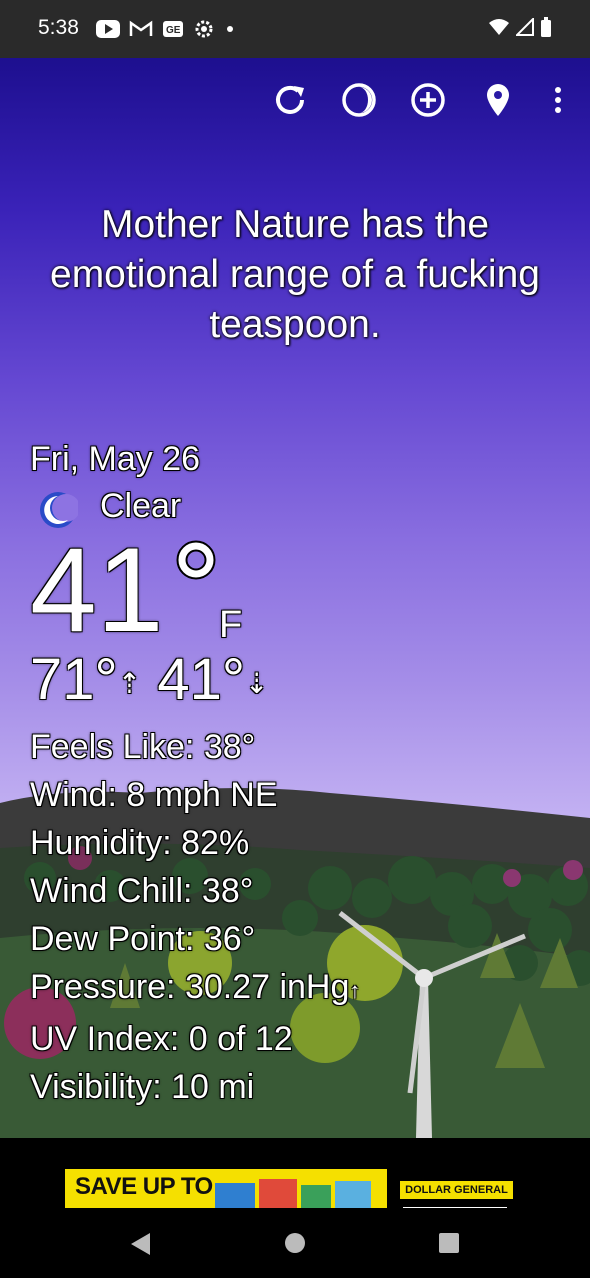 This screenshot has height=1278, width=590. What do you see at coordinates (74, 679) in the screenshot?
I see `high-temperature: 71°` at bounding box center [74, 679].